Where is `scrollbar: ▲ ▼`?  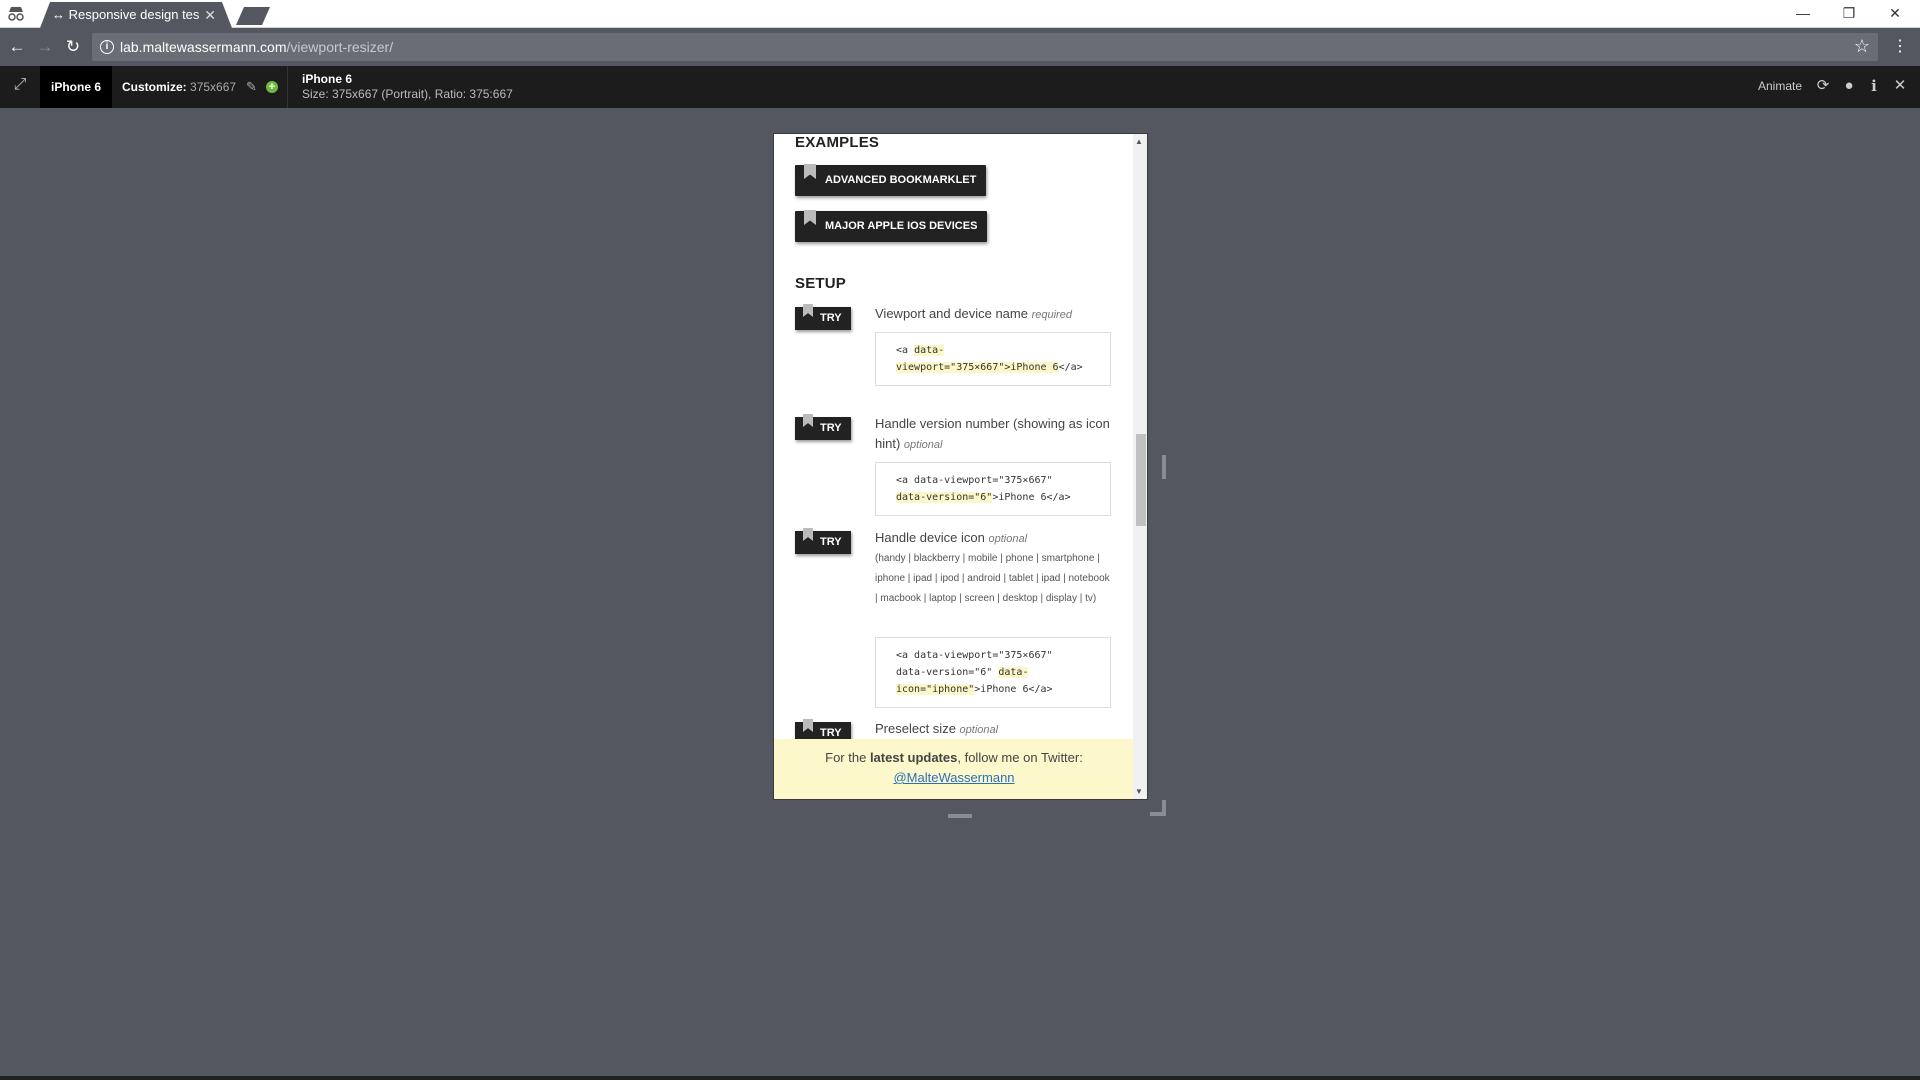 scrollbar: ▲ ▼ is located at coordinates (1140, 466).